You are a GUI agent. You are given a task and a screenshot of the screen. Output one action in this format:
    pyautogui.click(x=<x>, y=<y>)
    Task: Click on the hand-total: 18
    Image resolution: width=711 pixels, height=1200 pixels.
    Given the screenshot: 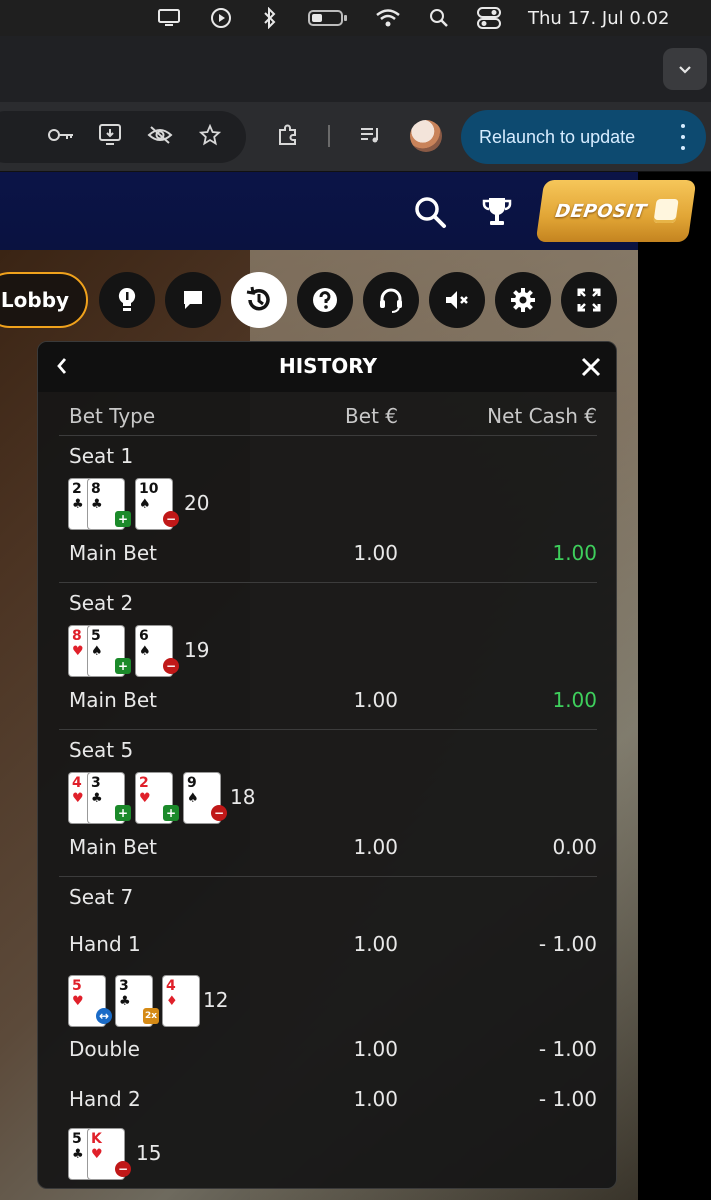 What is the action you would take?
    pyautogui.click(x=243, y=797)
    